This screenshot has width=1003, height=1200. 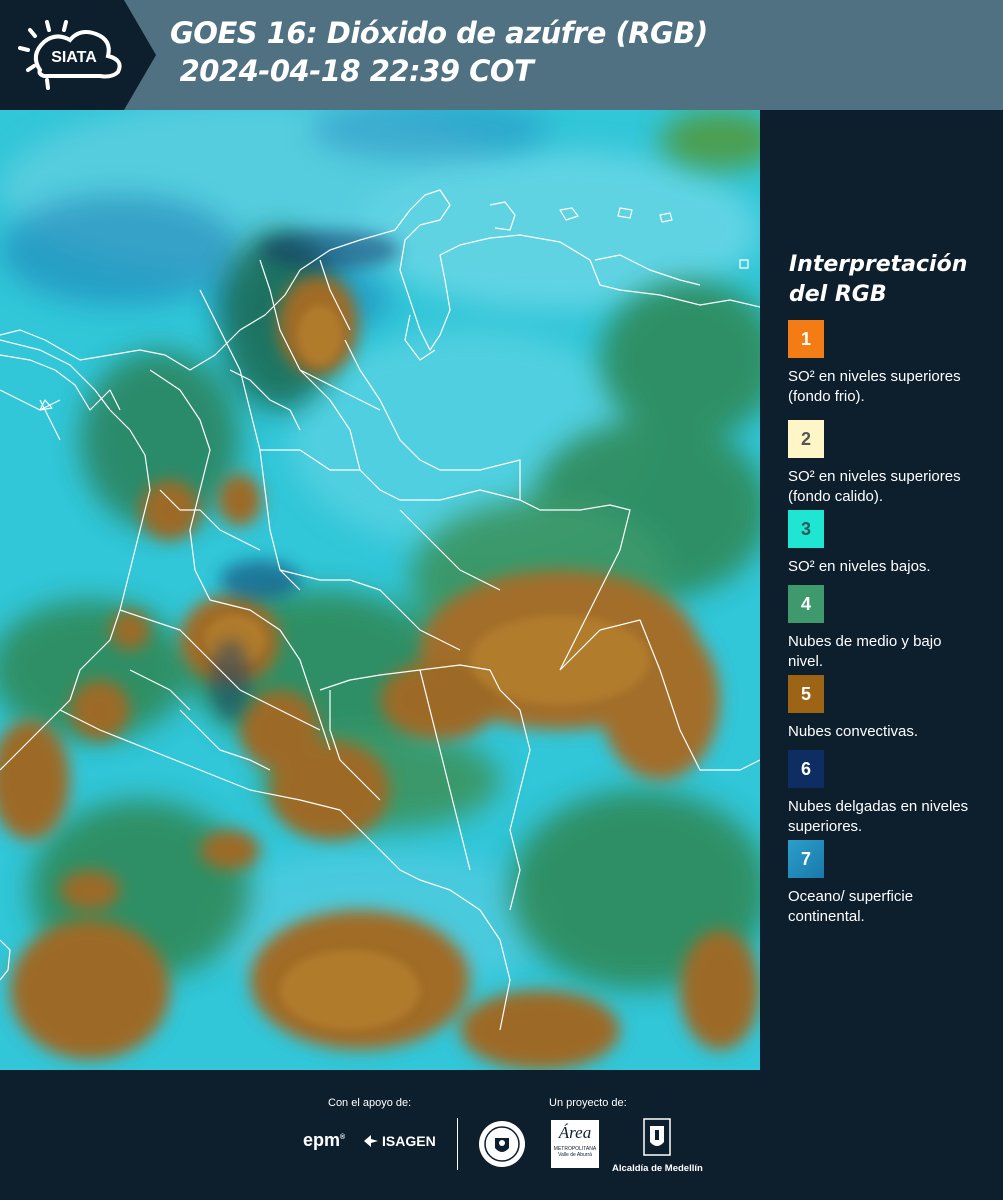 I want to click on isagen-logo: ISAGEN, so click(x=399, y=1141).